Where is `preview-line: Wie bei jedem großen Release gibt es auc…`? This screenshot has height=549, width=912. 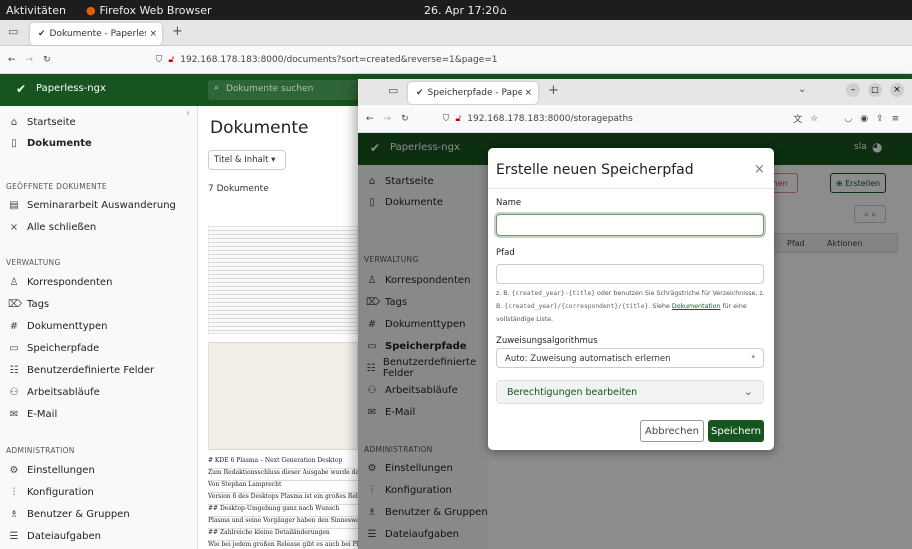
preview-line: Wie bei jedem großen Release gibt es auc… is located at coordinates (283, 544).